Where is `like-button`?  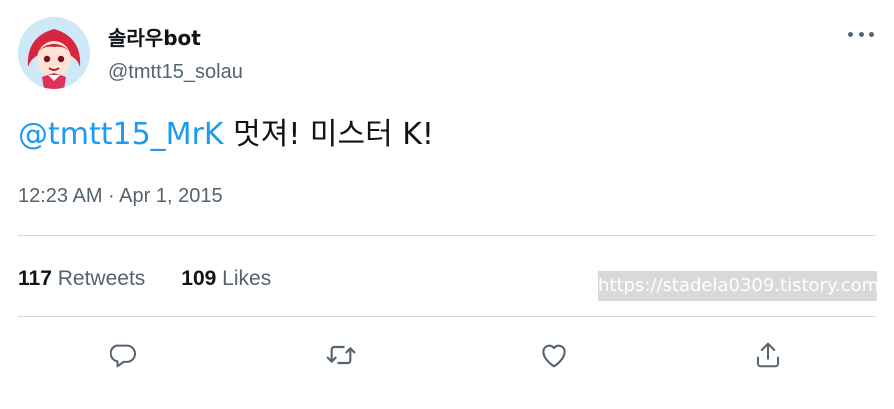 like-button is located at coordinates (554, 355).